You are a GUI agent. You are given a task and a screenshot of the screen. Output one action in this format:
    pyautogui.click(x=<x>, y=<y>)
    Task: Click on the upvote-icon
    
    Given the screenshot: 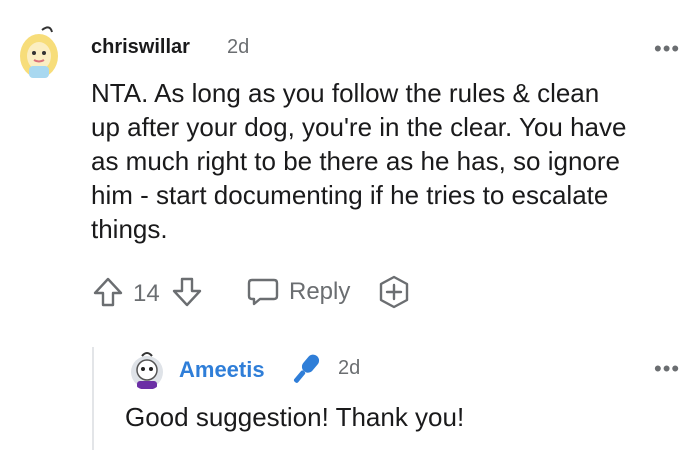 What is the action you would take?
    pyautogui.click(x=108, y=292)
    